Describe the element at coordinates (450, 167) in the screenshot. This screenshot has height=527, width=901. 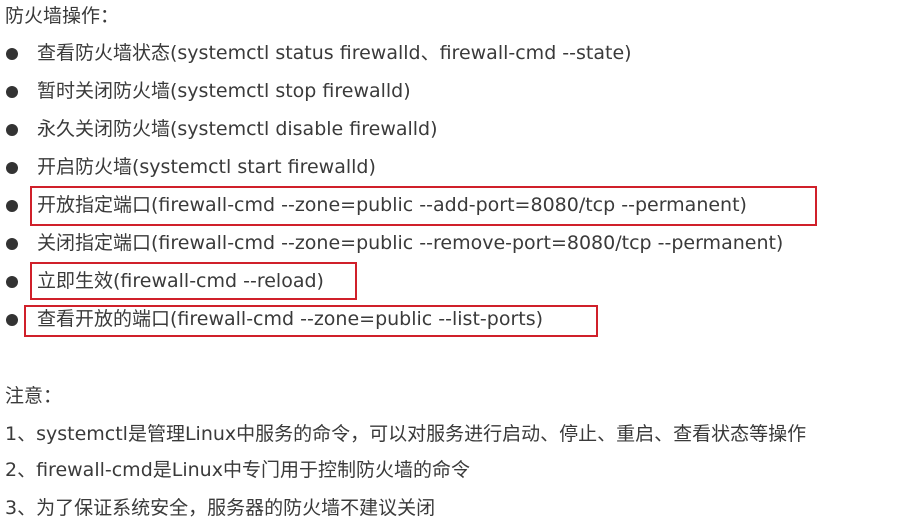
I see `list-item-start: 开启防火墙(systemctl start firewalld)` at that location.